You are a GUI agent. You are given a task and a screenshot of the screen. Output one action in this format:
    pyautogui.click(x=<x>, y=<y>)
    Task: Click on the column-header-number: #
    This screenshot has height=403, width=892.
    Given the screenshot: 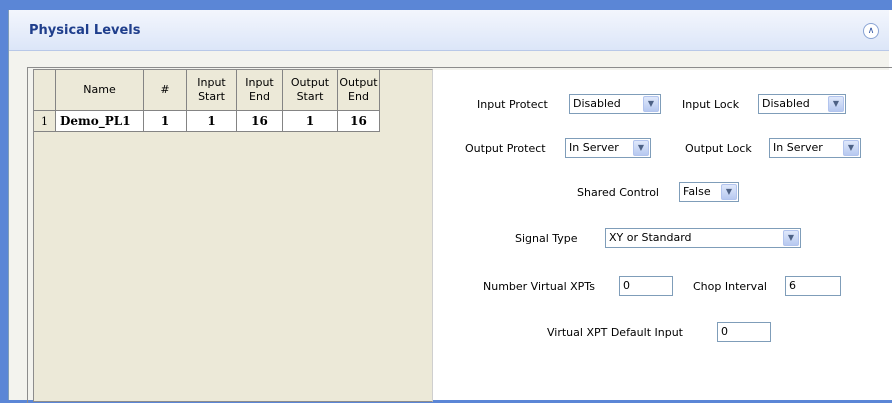 What is the action you would take?
    pyautogui.click(x=165, y=90)
    